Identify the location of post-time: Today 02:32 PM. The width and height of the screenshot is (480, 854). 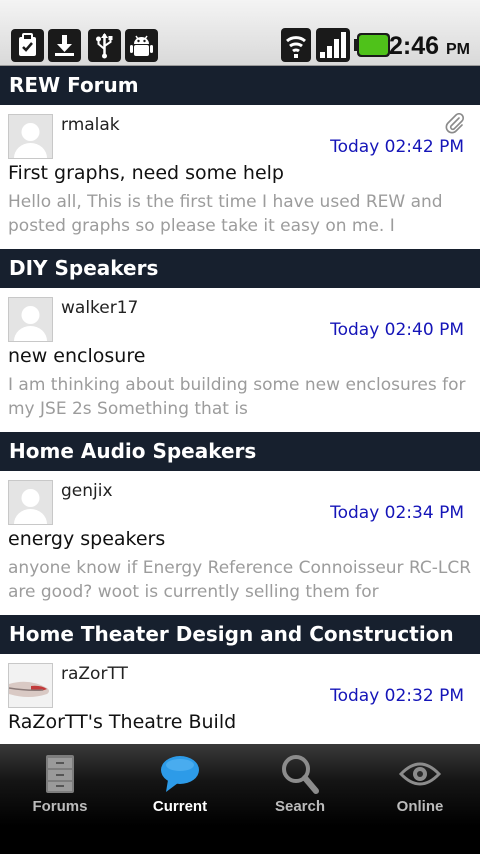
(397, 696).